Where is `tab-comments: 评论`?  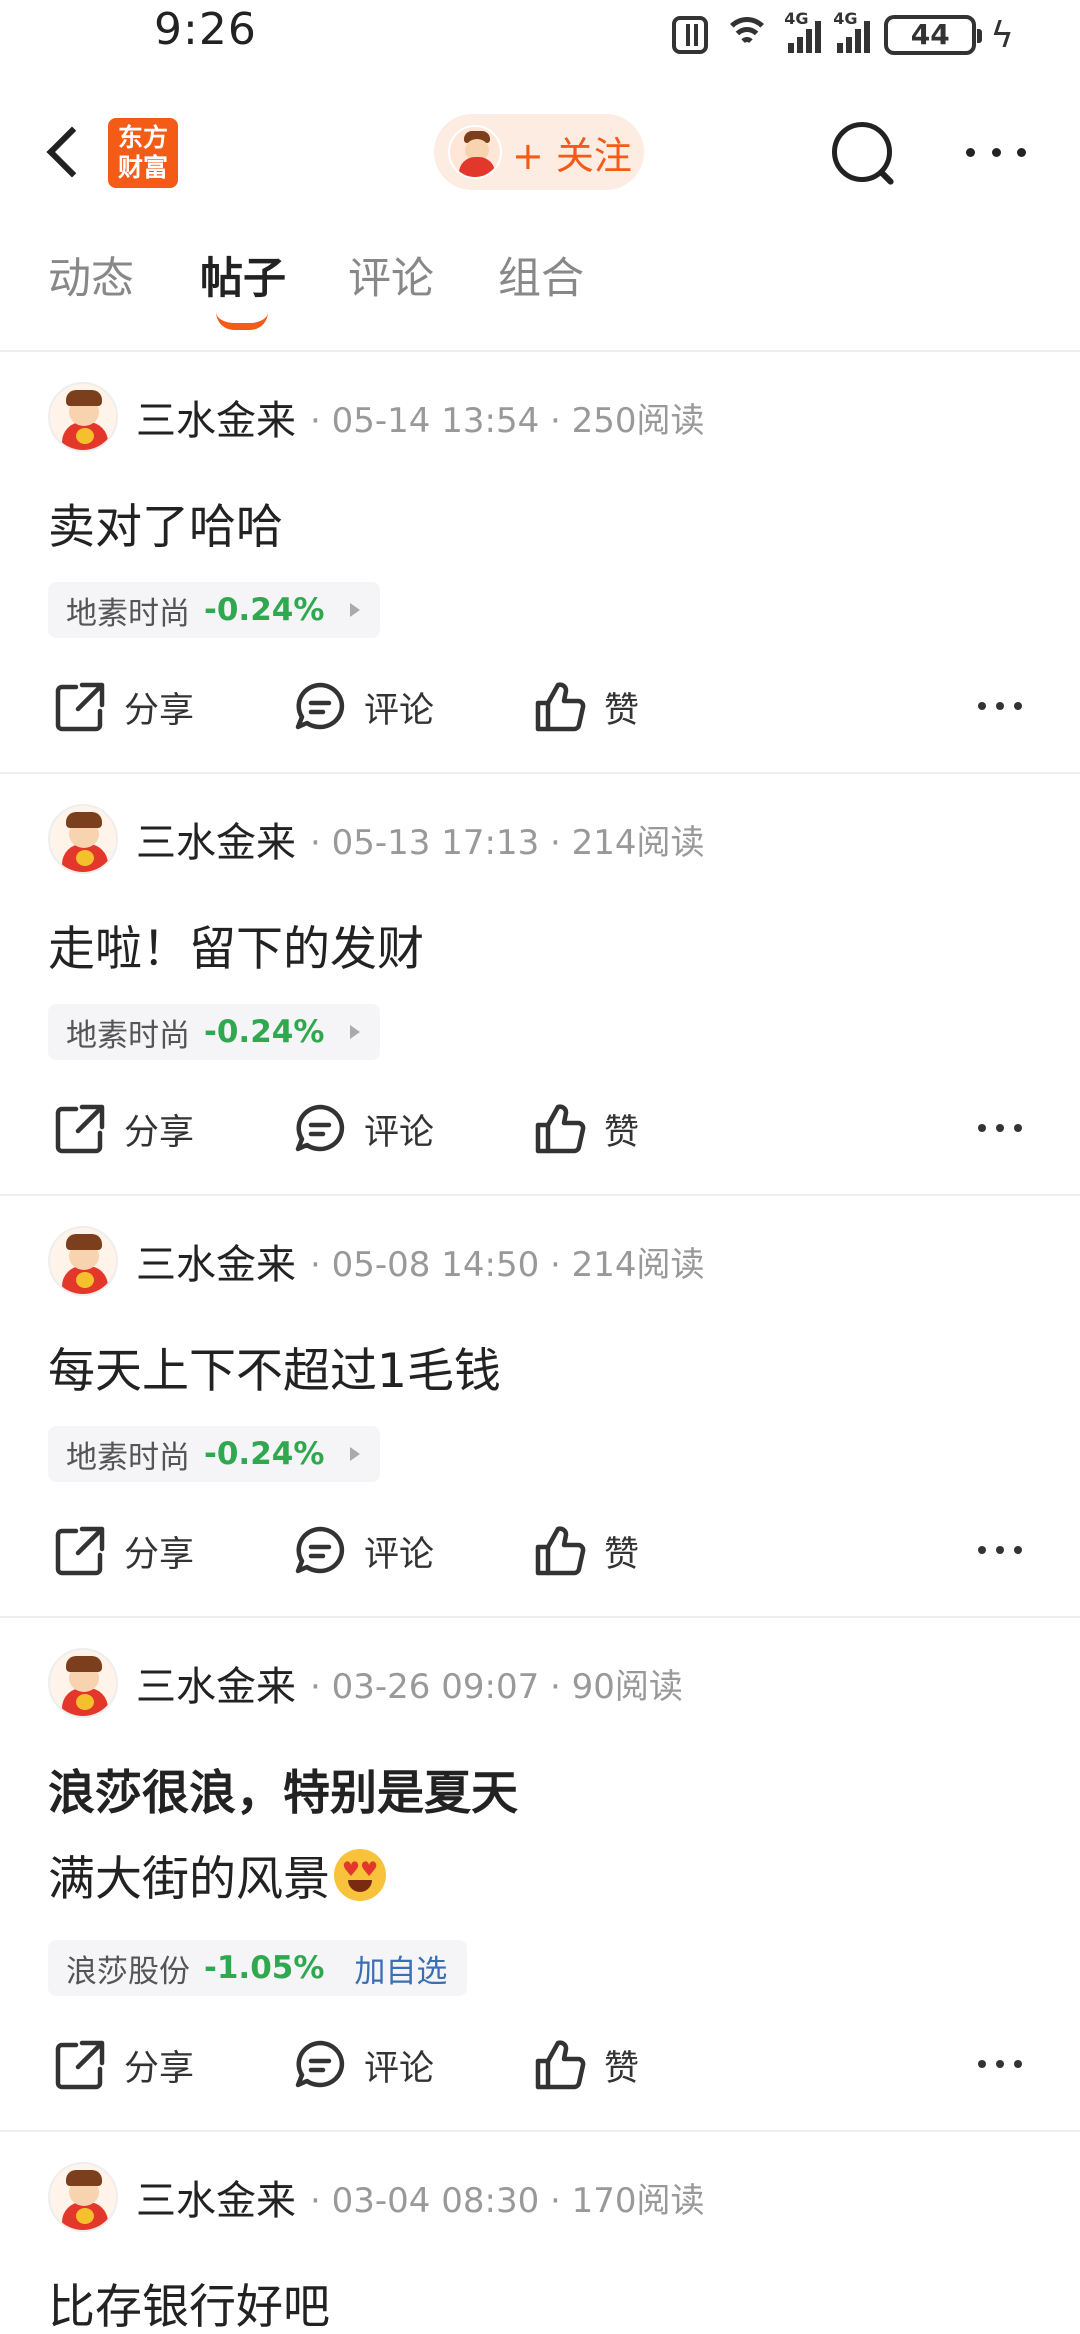 tab-comments: 评论 is located at coordinates (391, 275).